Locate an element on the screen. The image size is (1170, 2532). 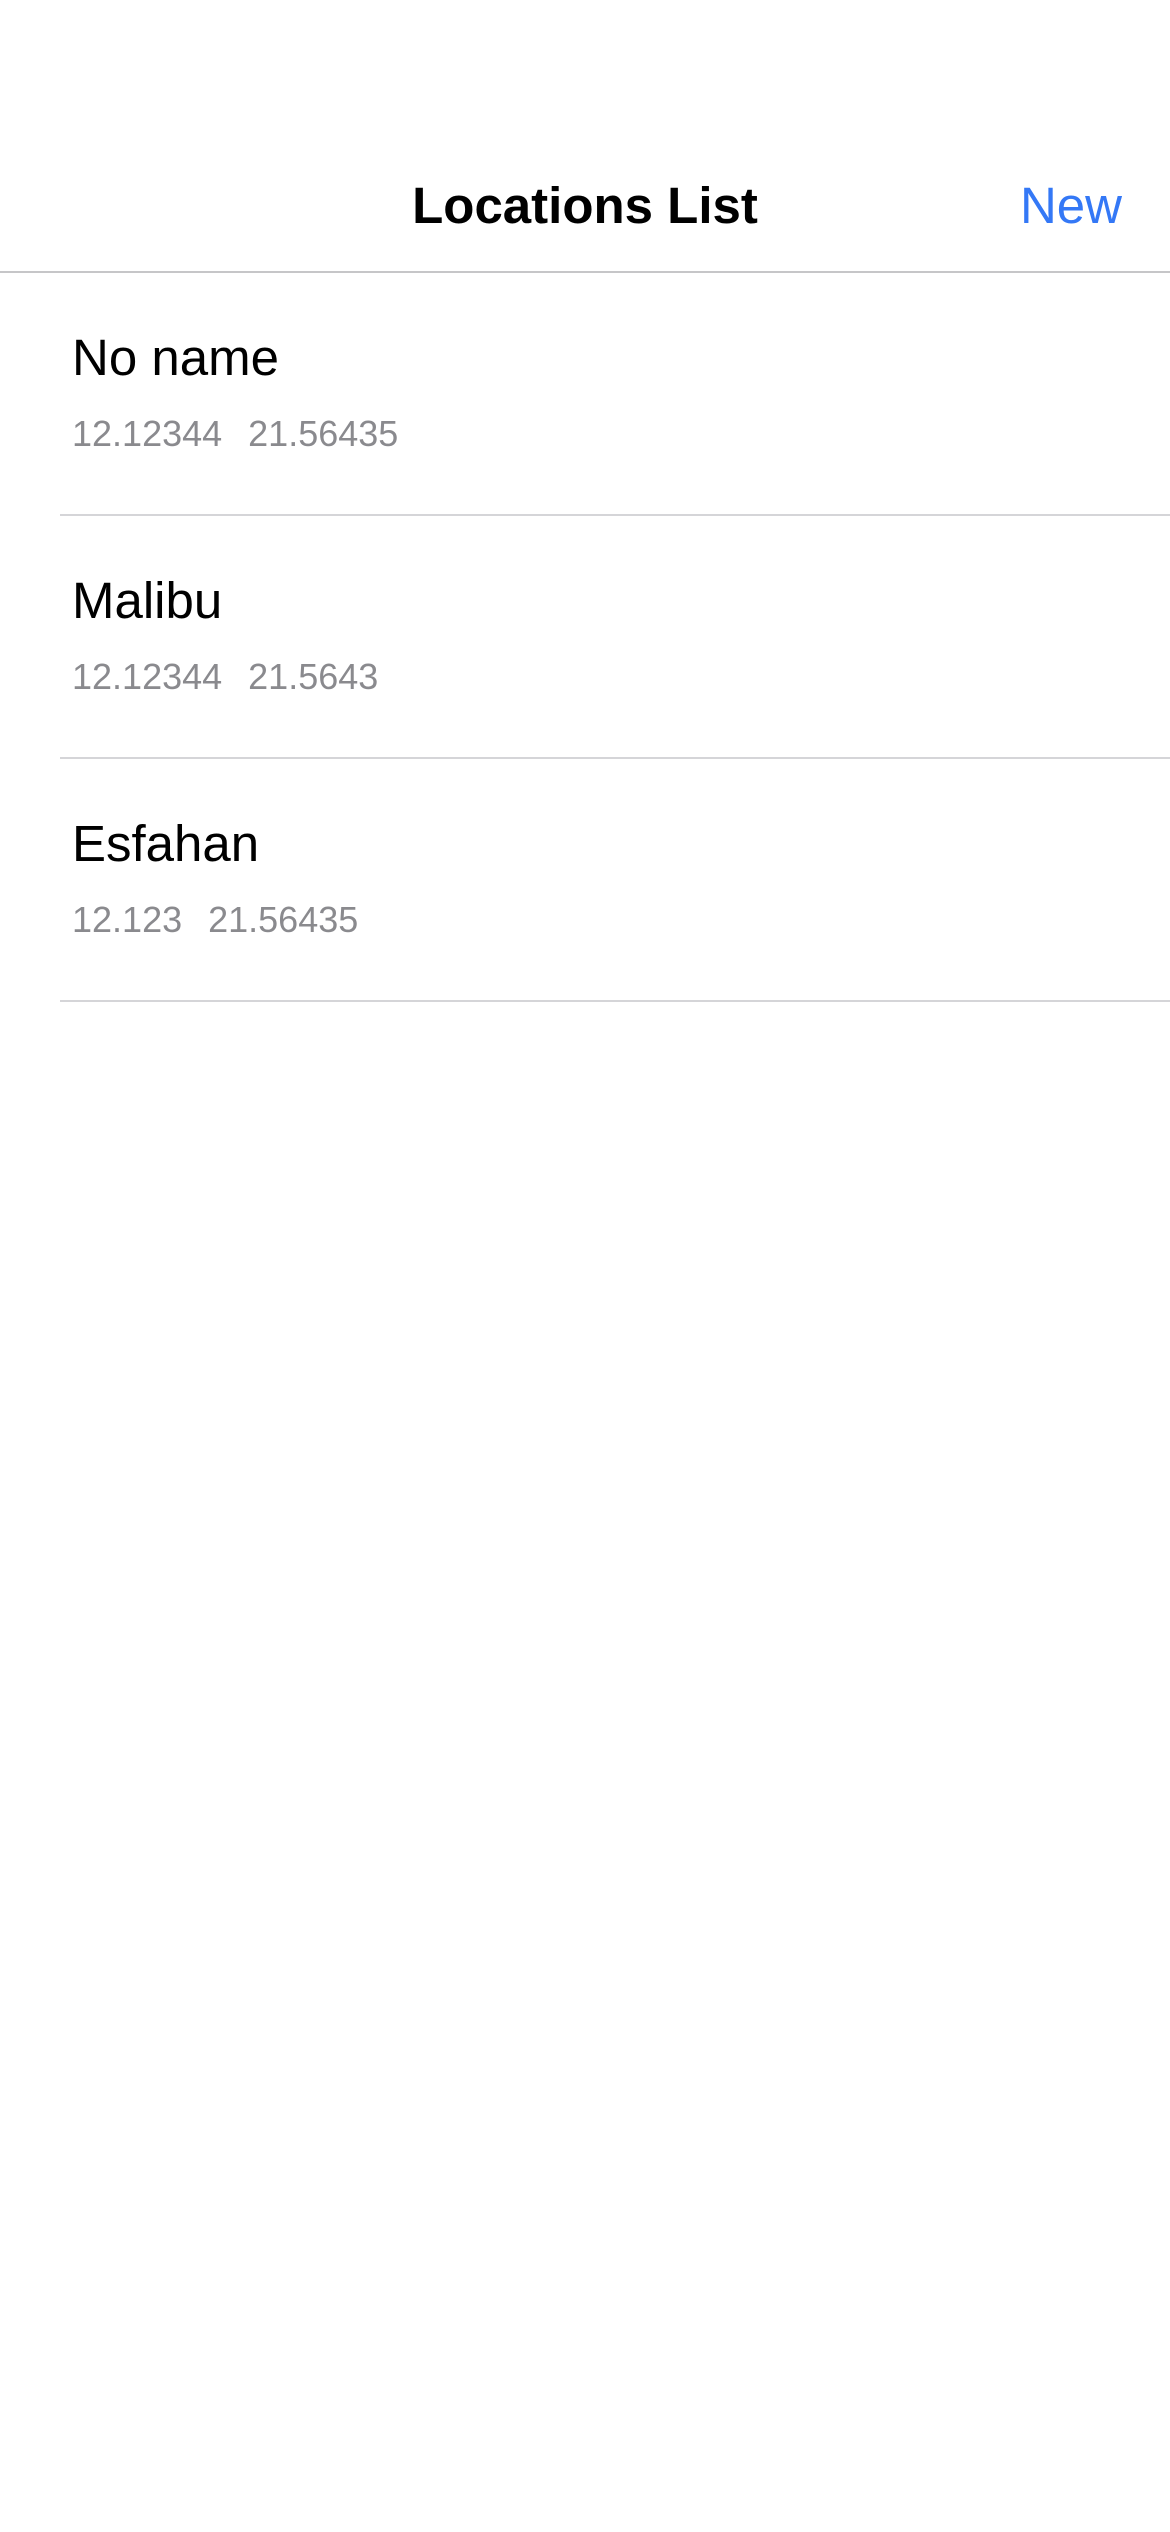
location-longitude: 21.5643 is located at coordinates (313, 676).